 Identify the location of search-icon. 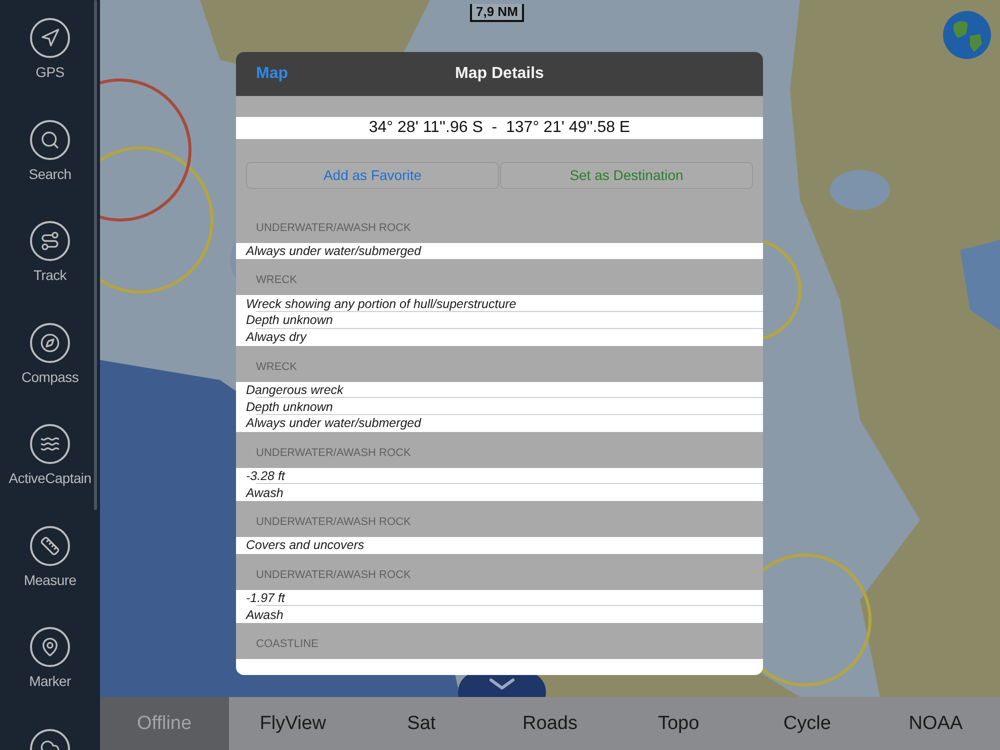
(50, 140).